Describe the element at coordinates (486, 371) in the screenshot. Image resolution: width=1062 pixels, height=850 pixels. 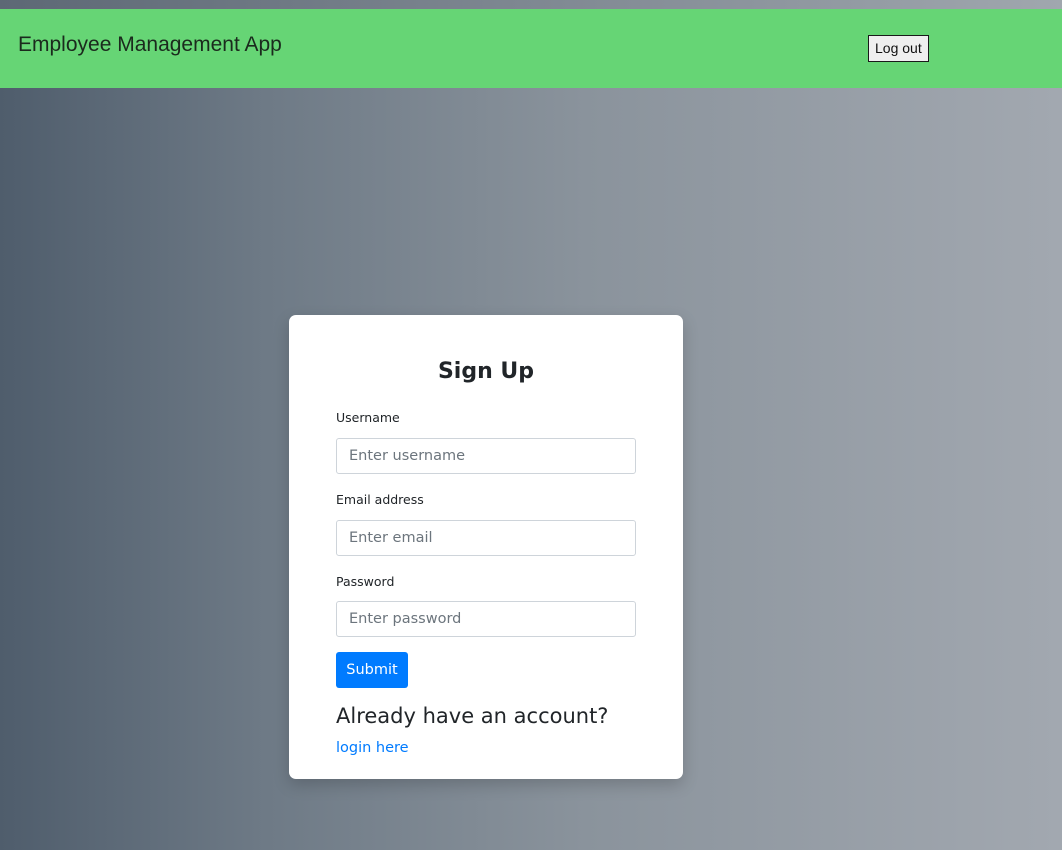
I see `signup-title: Sign Up` at that location.